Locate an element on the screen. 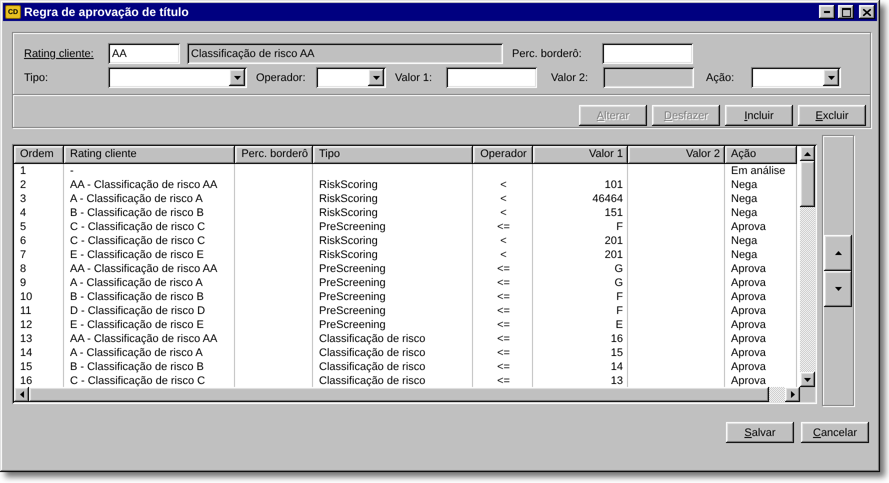 The width and height of the screenshot is (889, 483). field-label: Valor 2: is located at coordinates (570, 78).